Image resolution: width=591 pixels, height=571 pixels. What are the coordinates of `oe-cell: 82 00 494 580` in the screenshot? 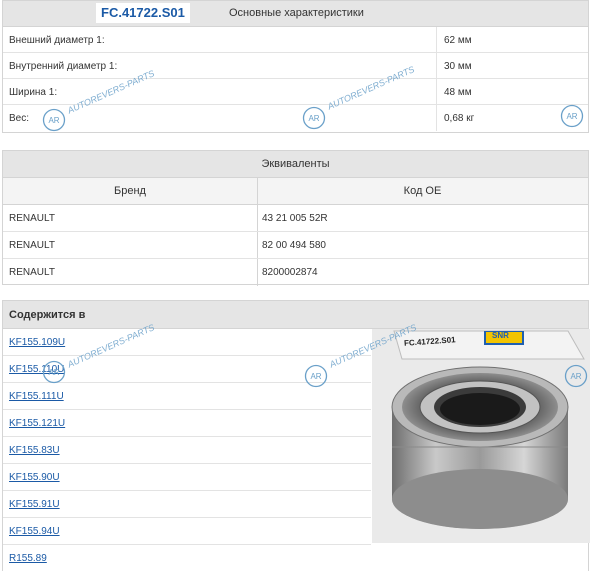 It's located at (294, 245).